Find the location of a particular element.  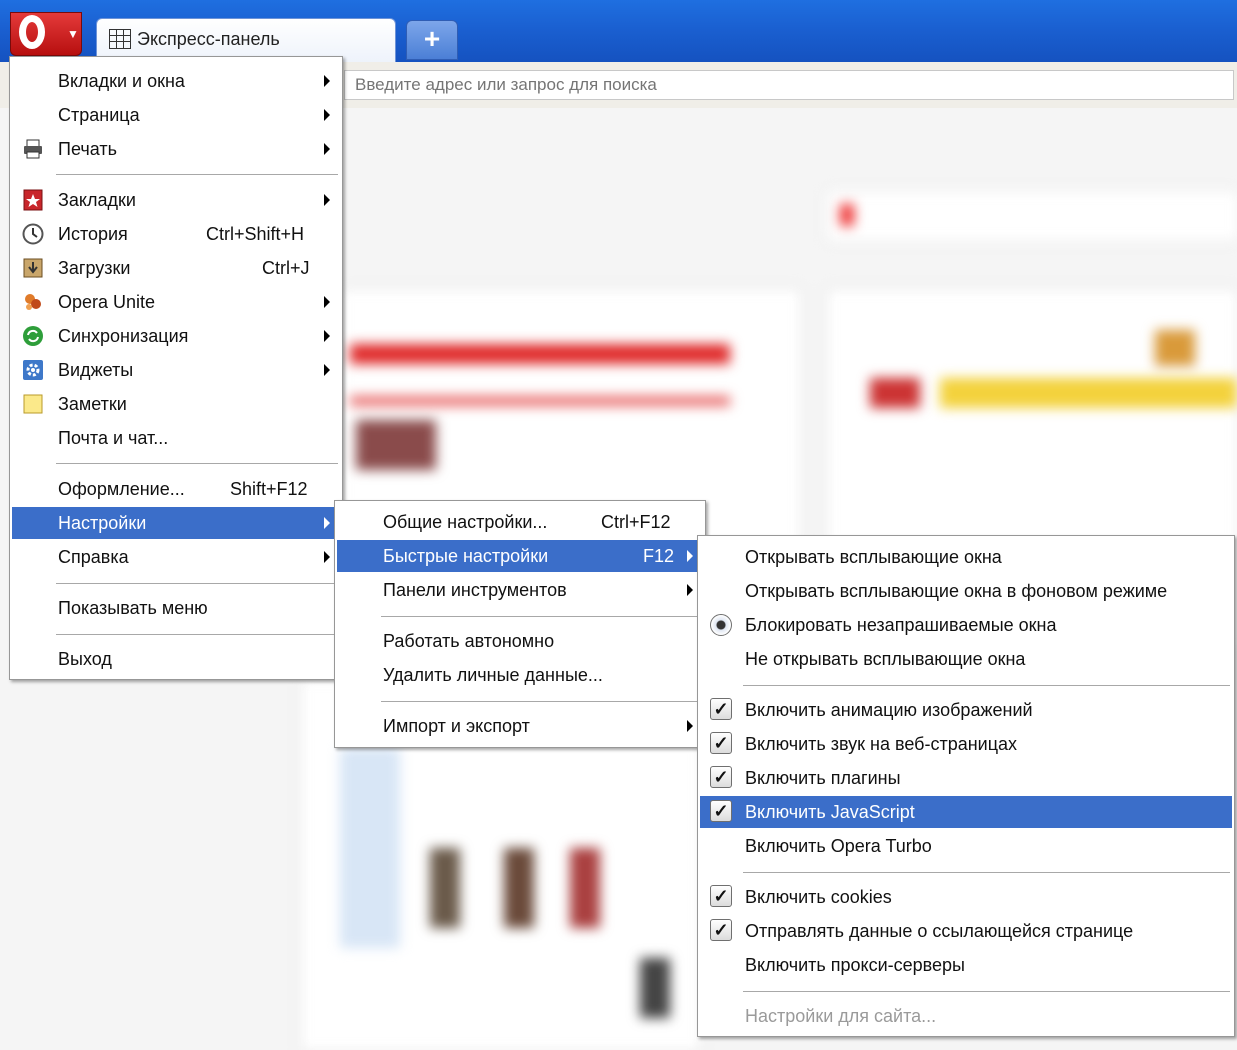

menu-item-shortcut: Ctrl+J is located at coordinates (286, 268).